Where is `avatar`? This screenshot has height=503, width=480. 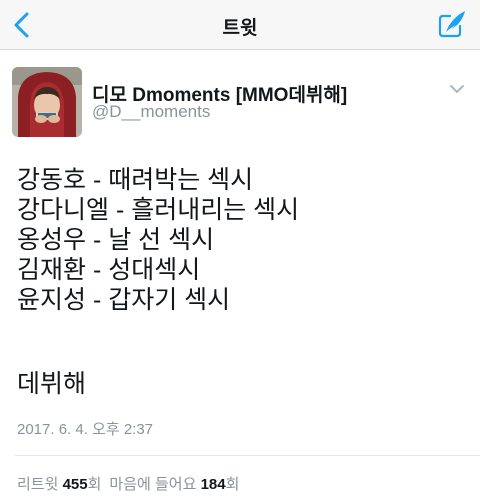 avatar is located at coordinates (47, 102).